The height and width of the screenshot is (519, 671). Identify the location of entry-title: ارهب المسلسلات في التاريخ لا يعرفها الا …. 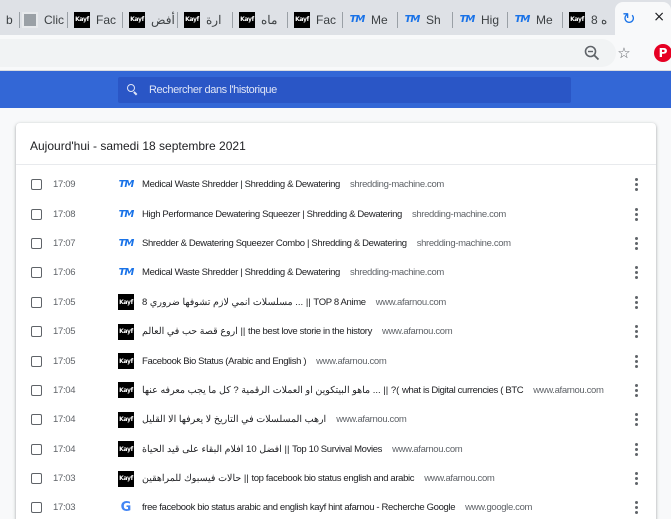
(234, 419).